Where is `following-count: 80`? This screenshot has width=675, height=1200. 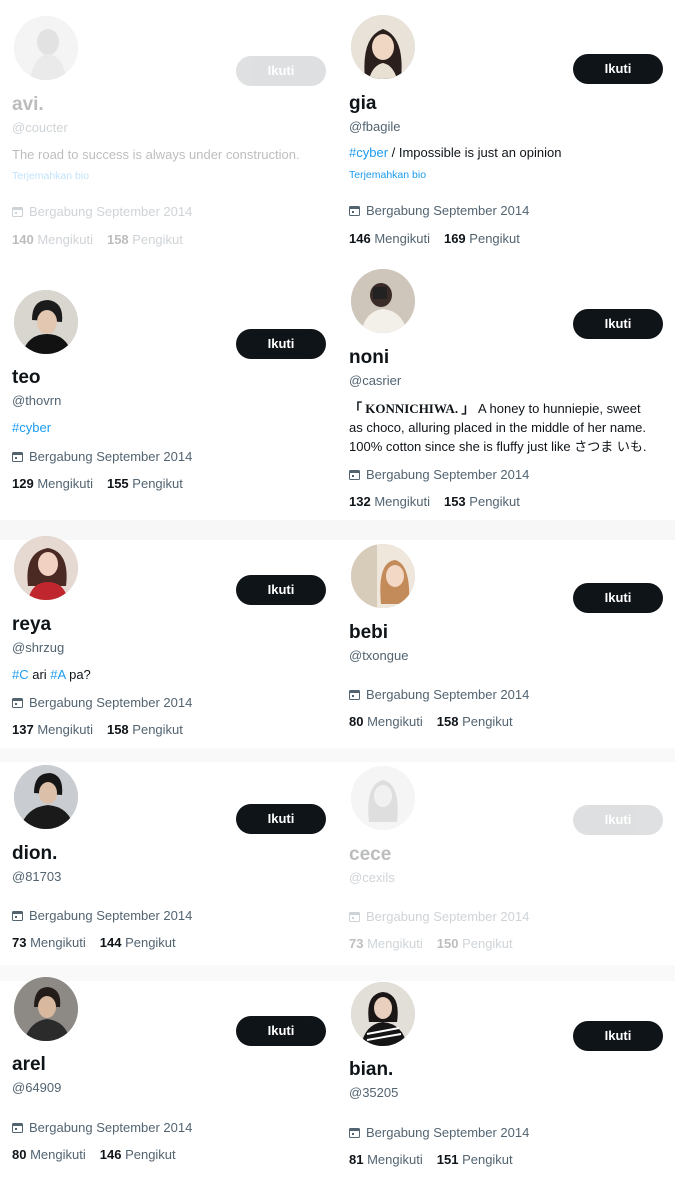
following-count: 80 is located at coordinates (356, 721).